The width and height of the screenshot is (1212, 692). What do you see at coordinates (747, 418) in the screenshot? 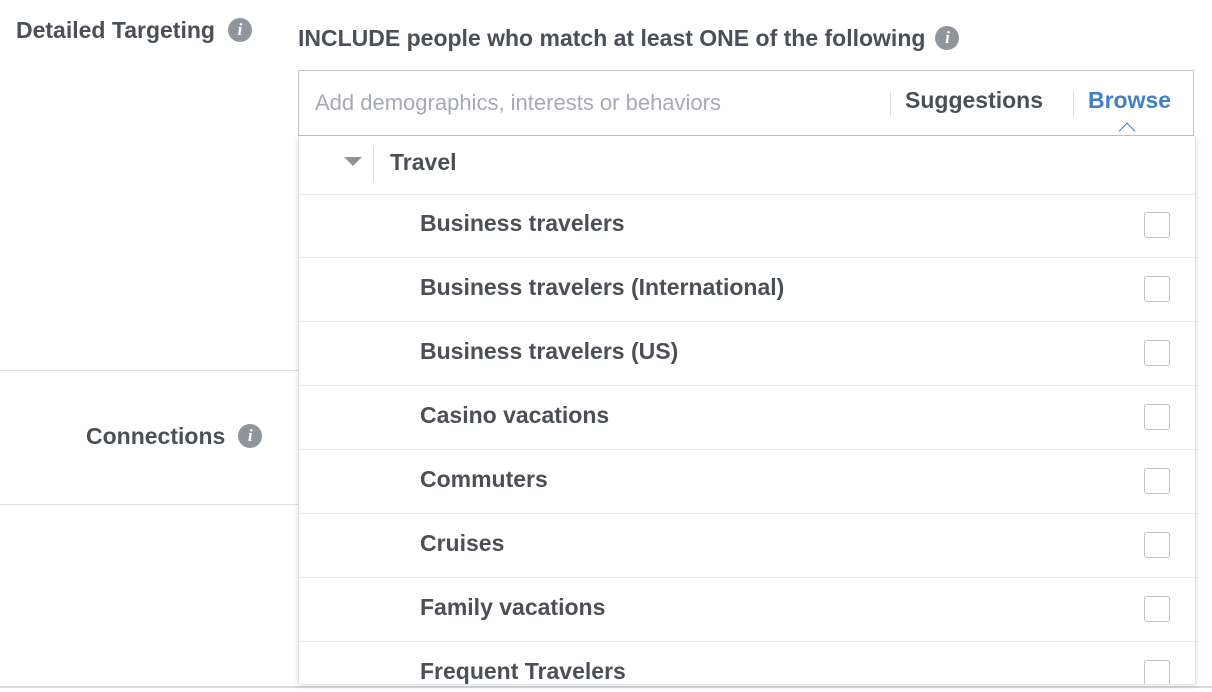
I see `list-item: Casino vacations` at bounding box center [747, 418].